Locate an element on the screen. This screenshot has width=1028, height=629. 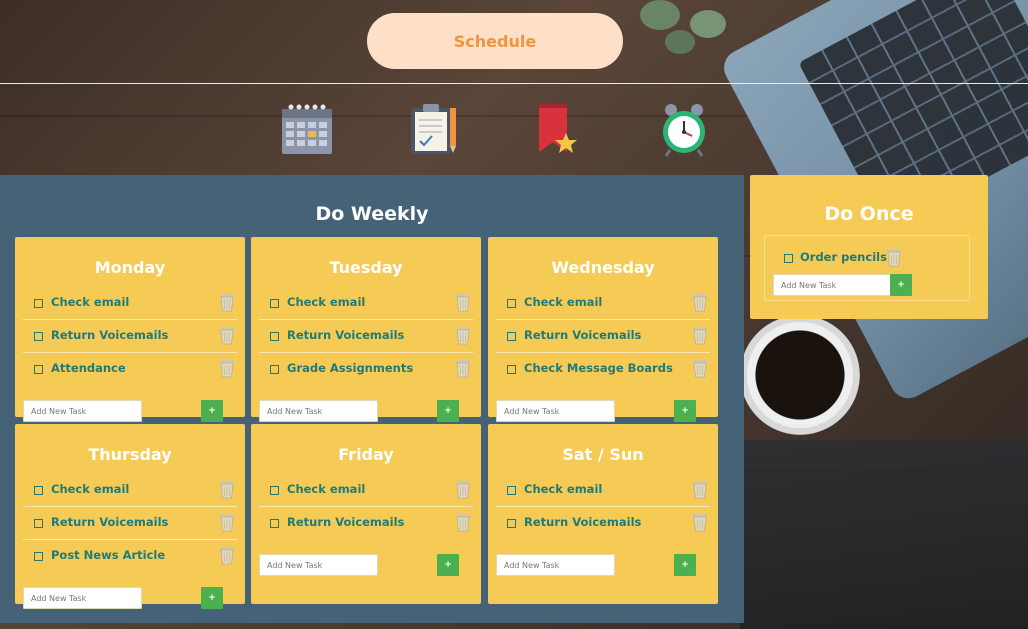
schedule-button: Schedule is located at coordinates (495, 41).